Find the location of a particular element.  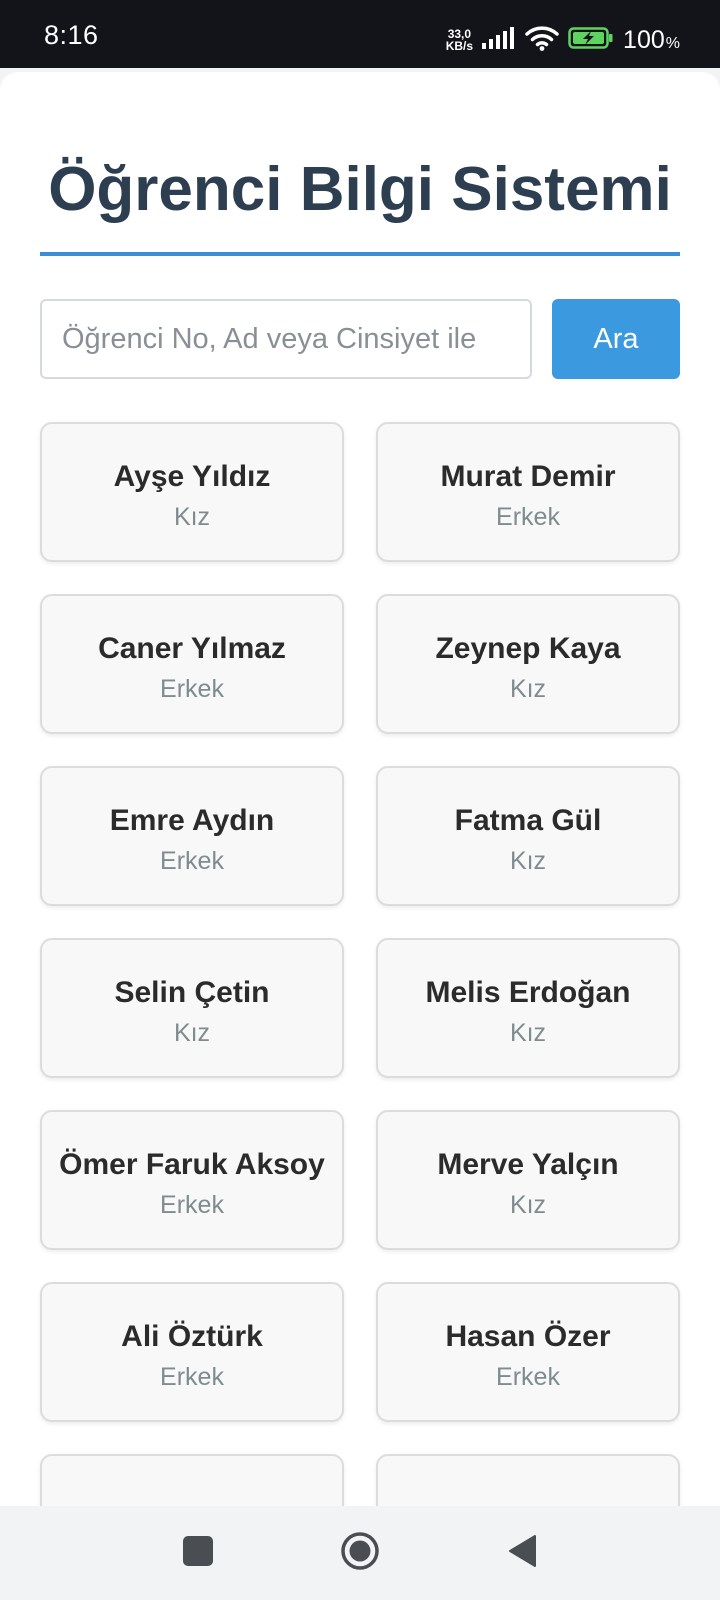

student-name: Emre Aydın is located at coordinates (192, 820).